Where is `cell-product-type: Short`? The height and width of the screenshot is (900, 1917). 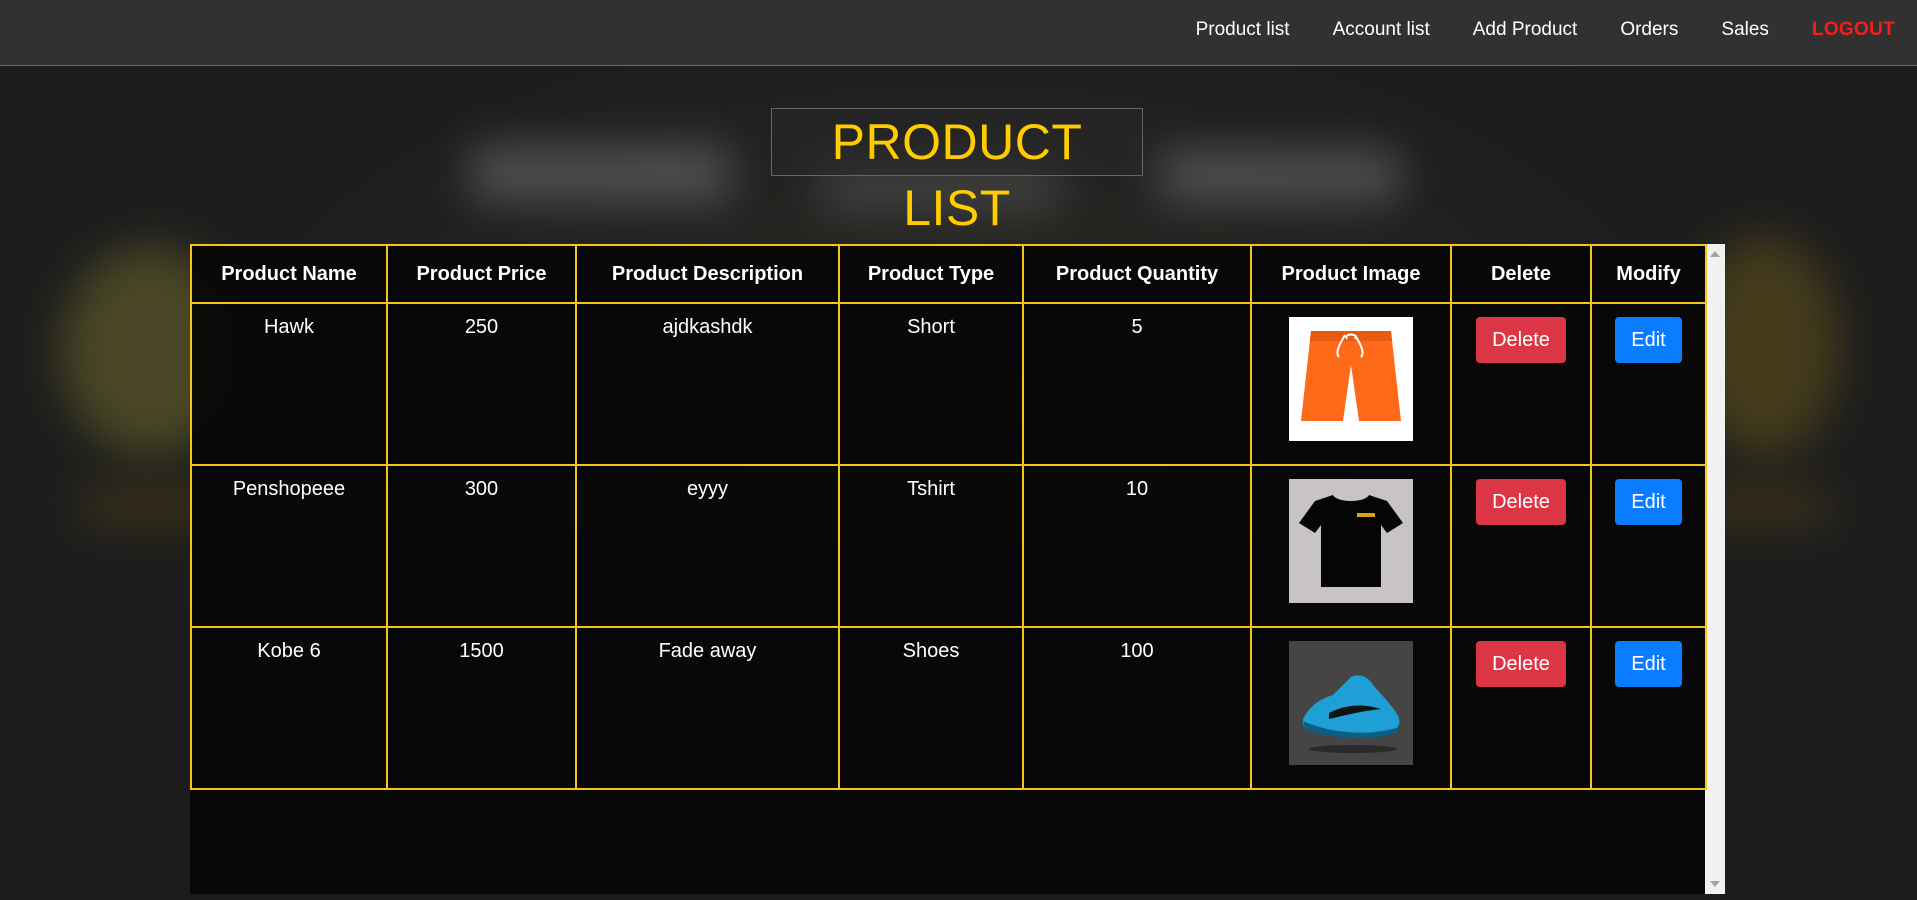 cell-product-type: Short is located at coordinates (931, 384).